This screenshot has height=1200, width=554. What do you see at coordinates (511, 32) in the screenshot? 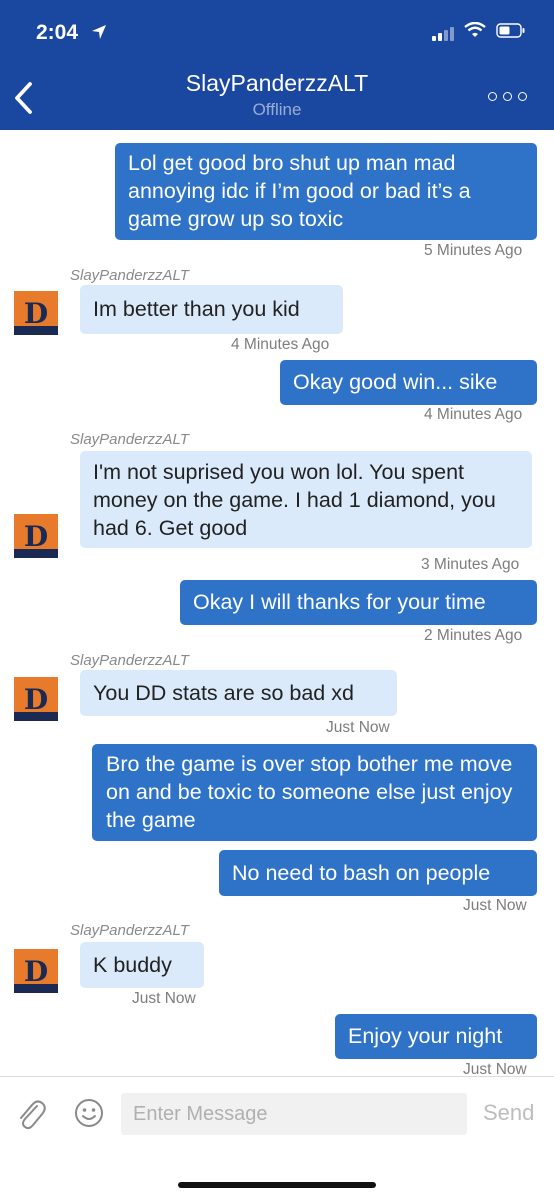
I see `battery-icon` at bounding box center [511, 32].